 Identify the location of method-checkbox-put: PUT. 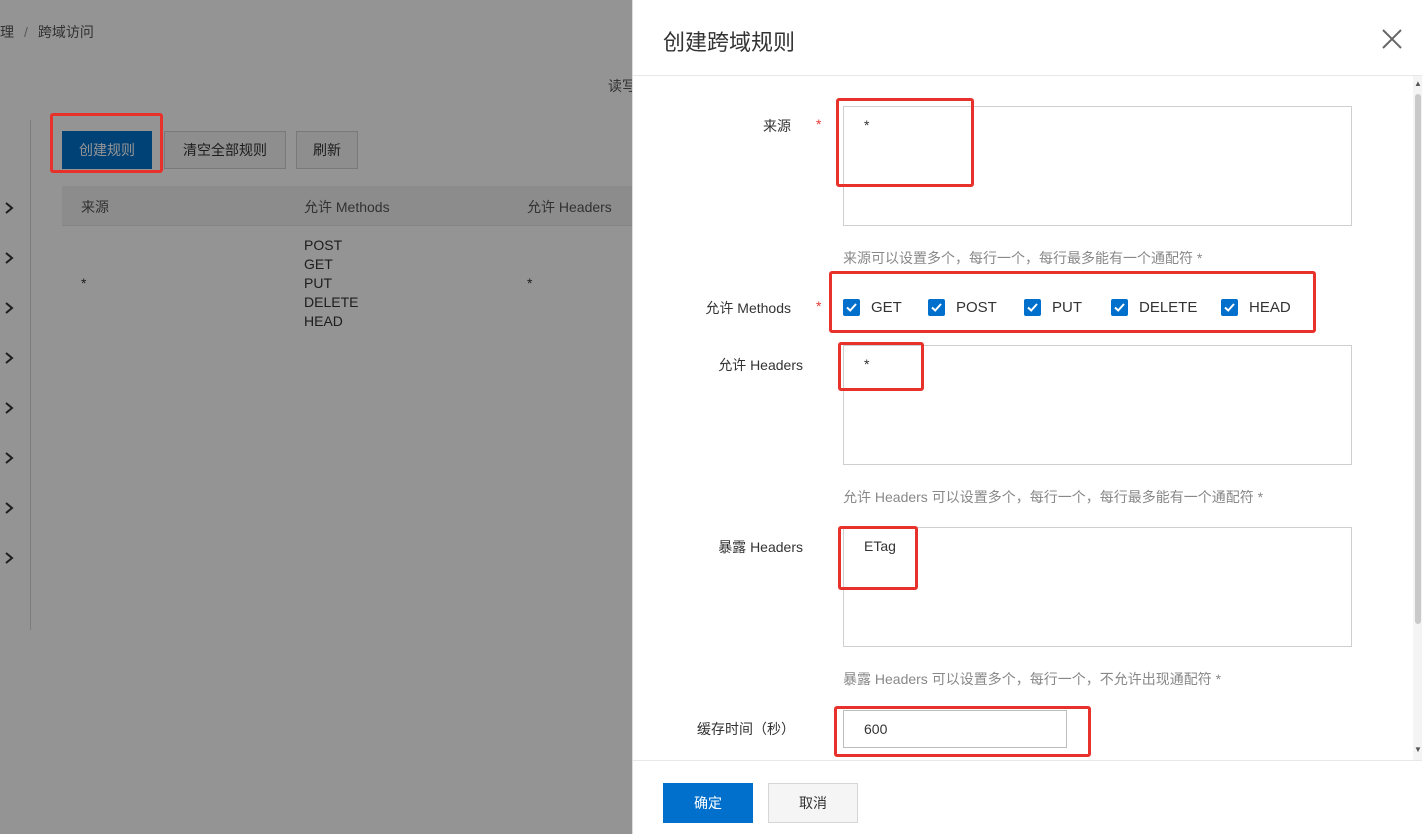
(1053, 307).